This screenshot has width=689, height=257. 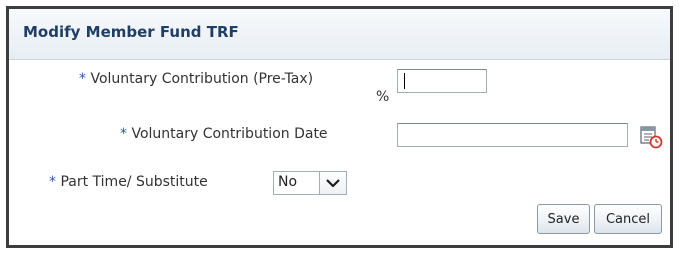 I want to click on contribution-pretax-input, so click(x=442, y=81).